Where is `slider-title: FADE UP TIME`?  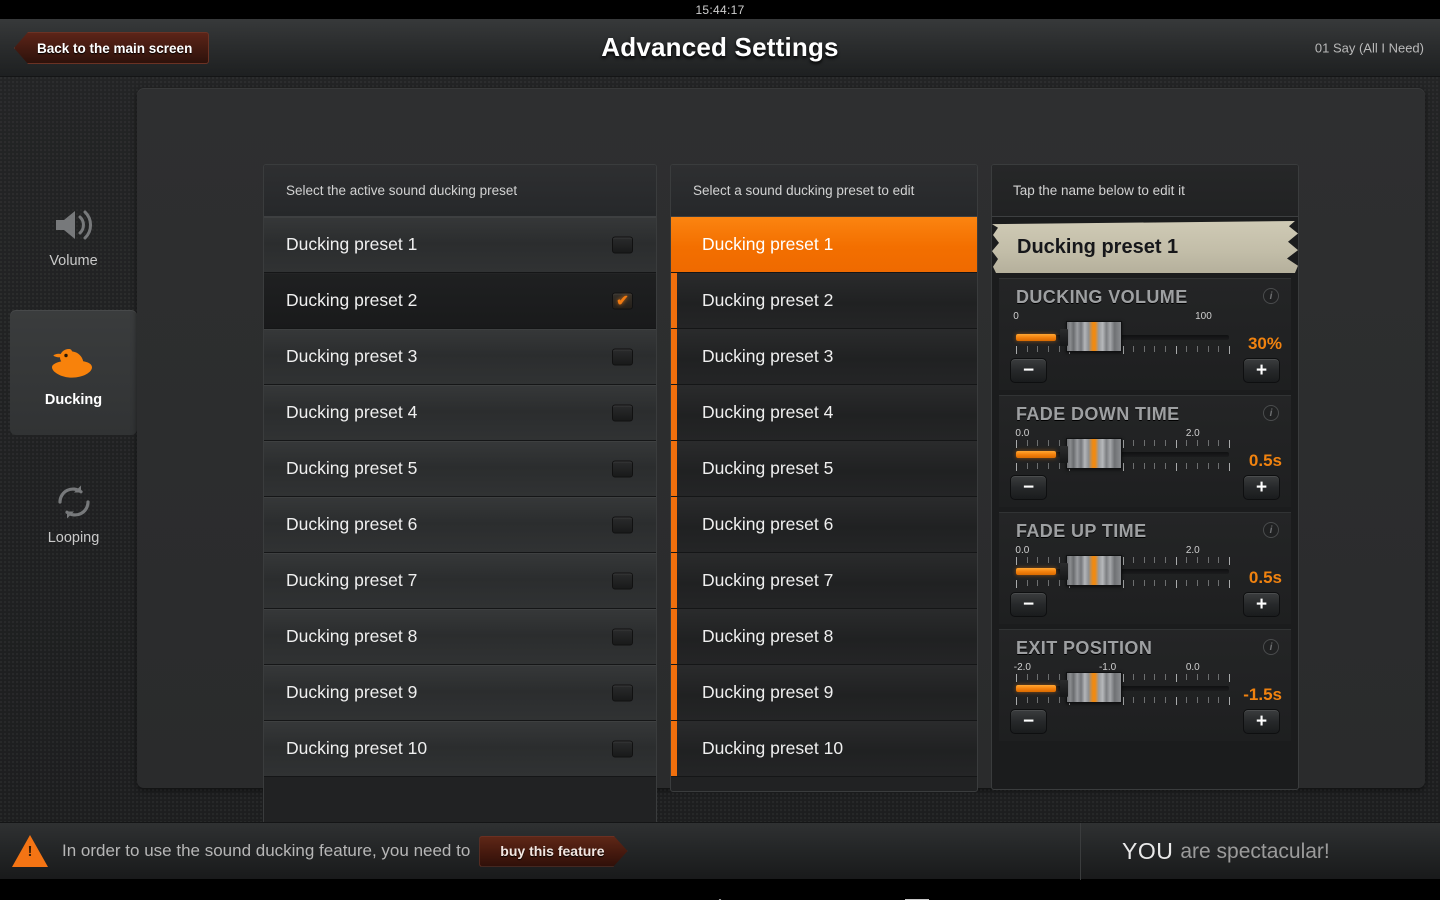 slider-title: FADE UP TIME is located at coordinates (1081, 531).